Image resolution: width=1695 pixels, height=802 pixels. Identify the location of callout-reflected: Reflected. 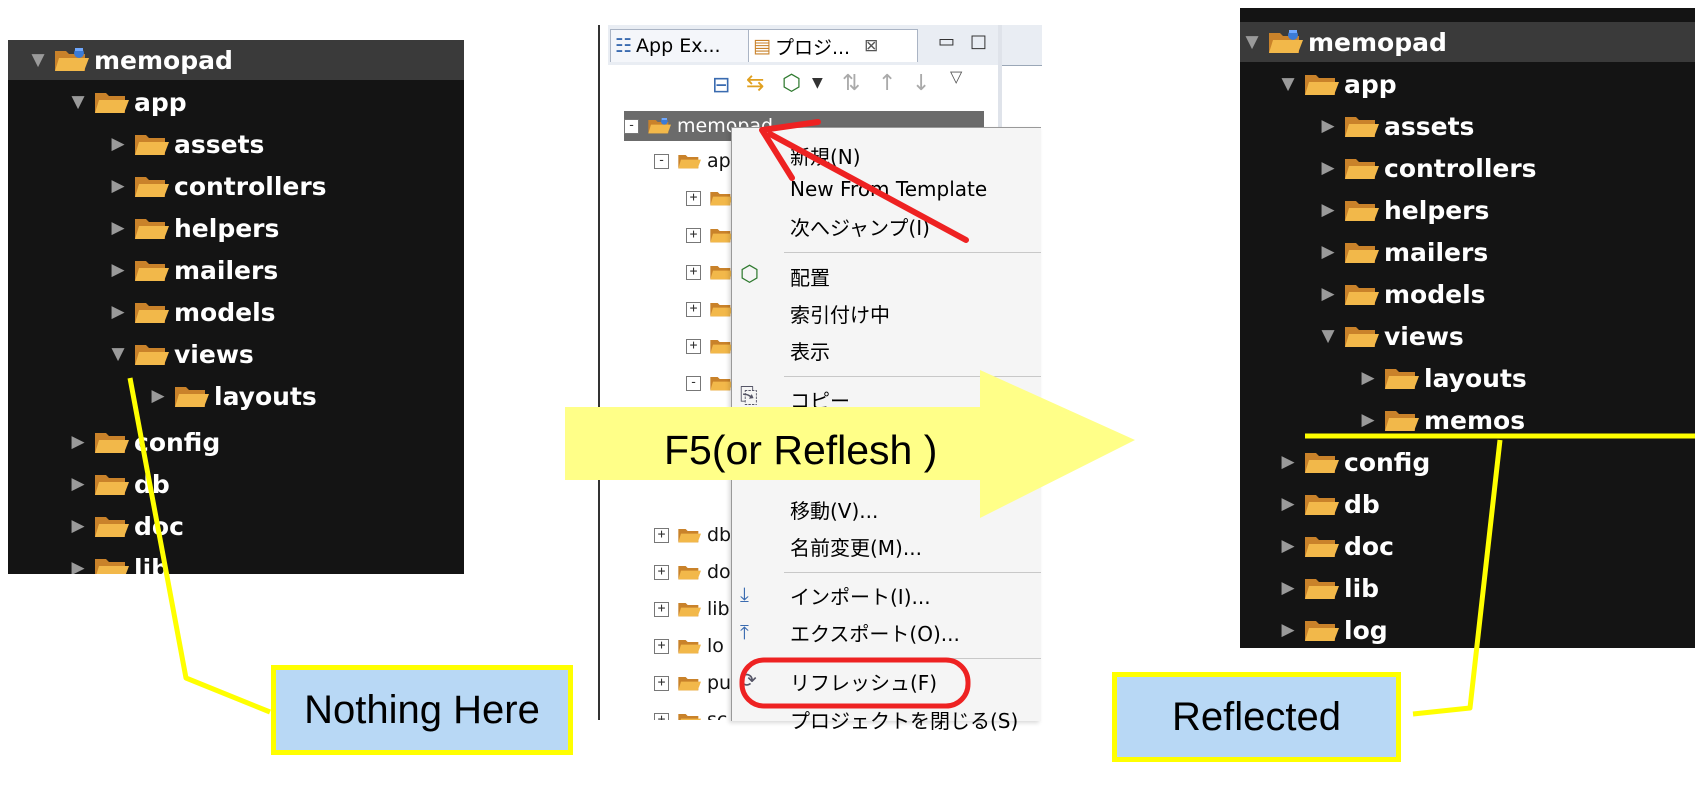
(1256, 717).